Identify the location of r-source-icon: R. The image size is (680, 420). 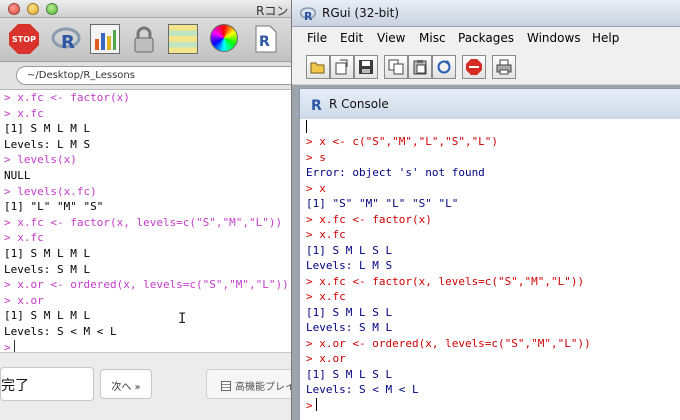
(66, 39).